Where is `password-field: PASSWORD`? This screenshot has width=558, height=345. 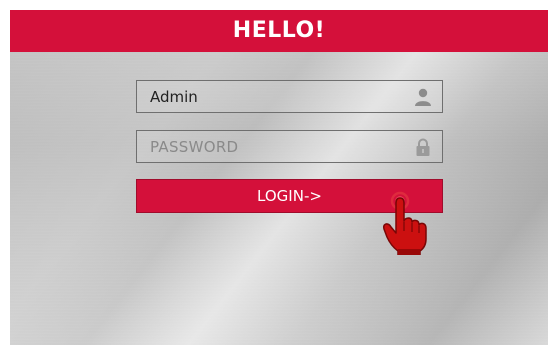 password-field: PASSWORD is located at coordinates (289, 146).